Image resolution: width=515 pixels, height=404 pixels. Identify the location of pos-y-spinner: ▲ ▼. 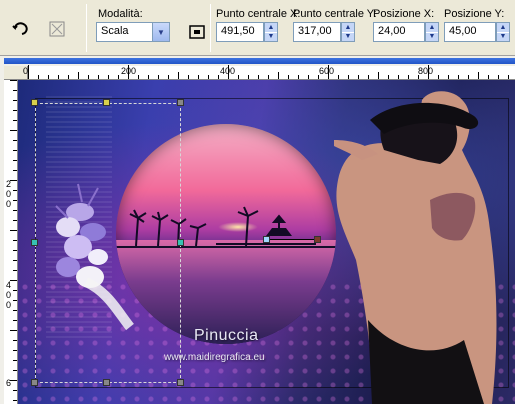
(503, 32).